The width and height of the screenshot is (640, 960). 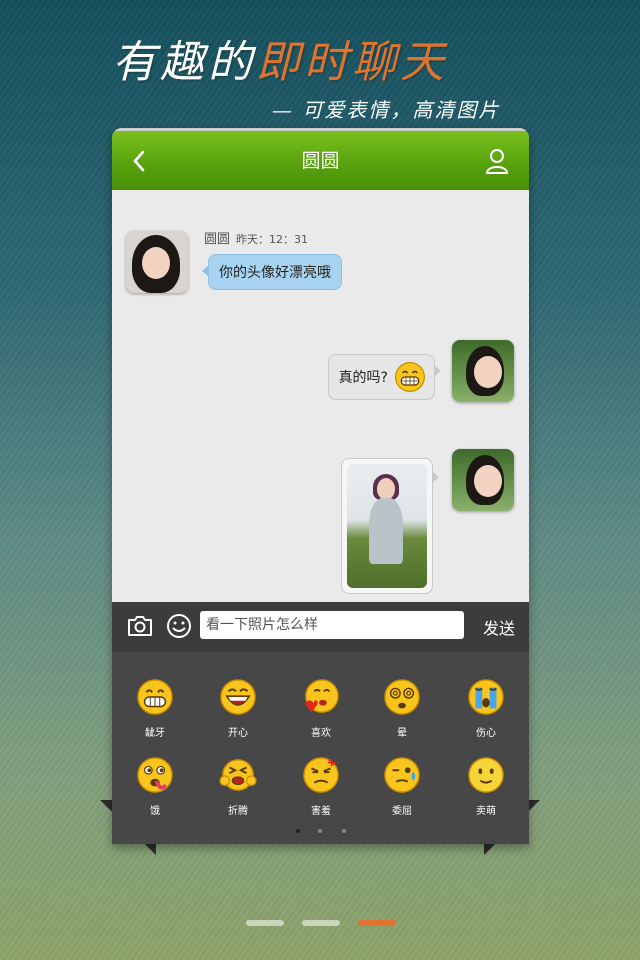 What do you see at coordinates (332, 625) in the screenshot?
I see `message-input` at bounding box center [332, 625].